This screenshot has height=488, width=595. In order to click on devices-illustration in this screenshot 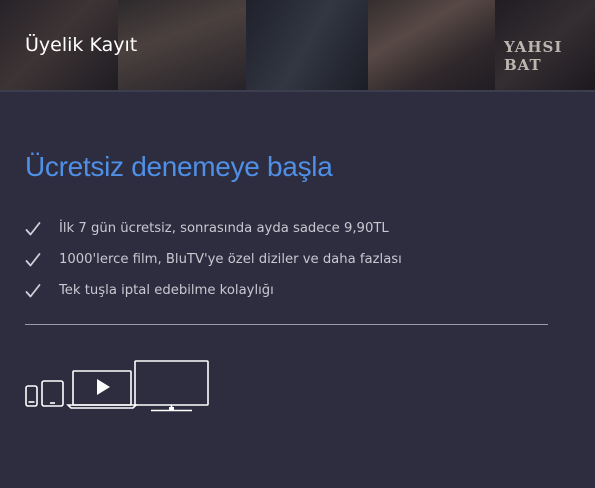, I will do `click(117, 386)`.